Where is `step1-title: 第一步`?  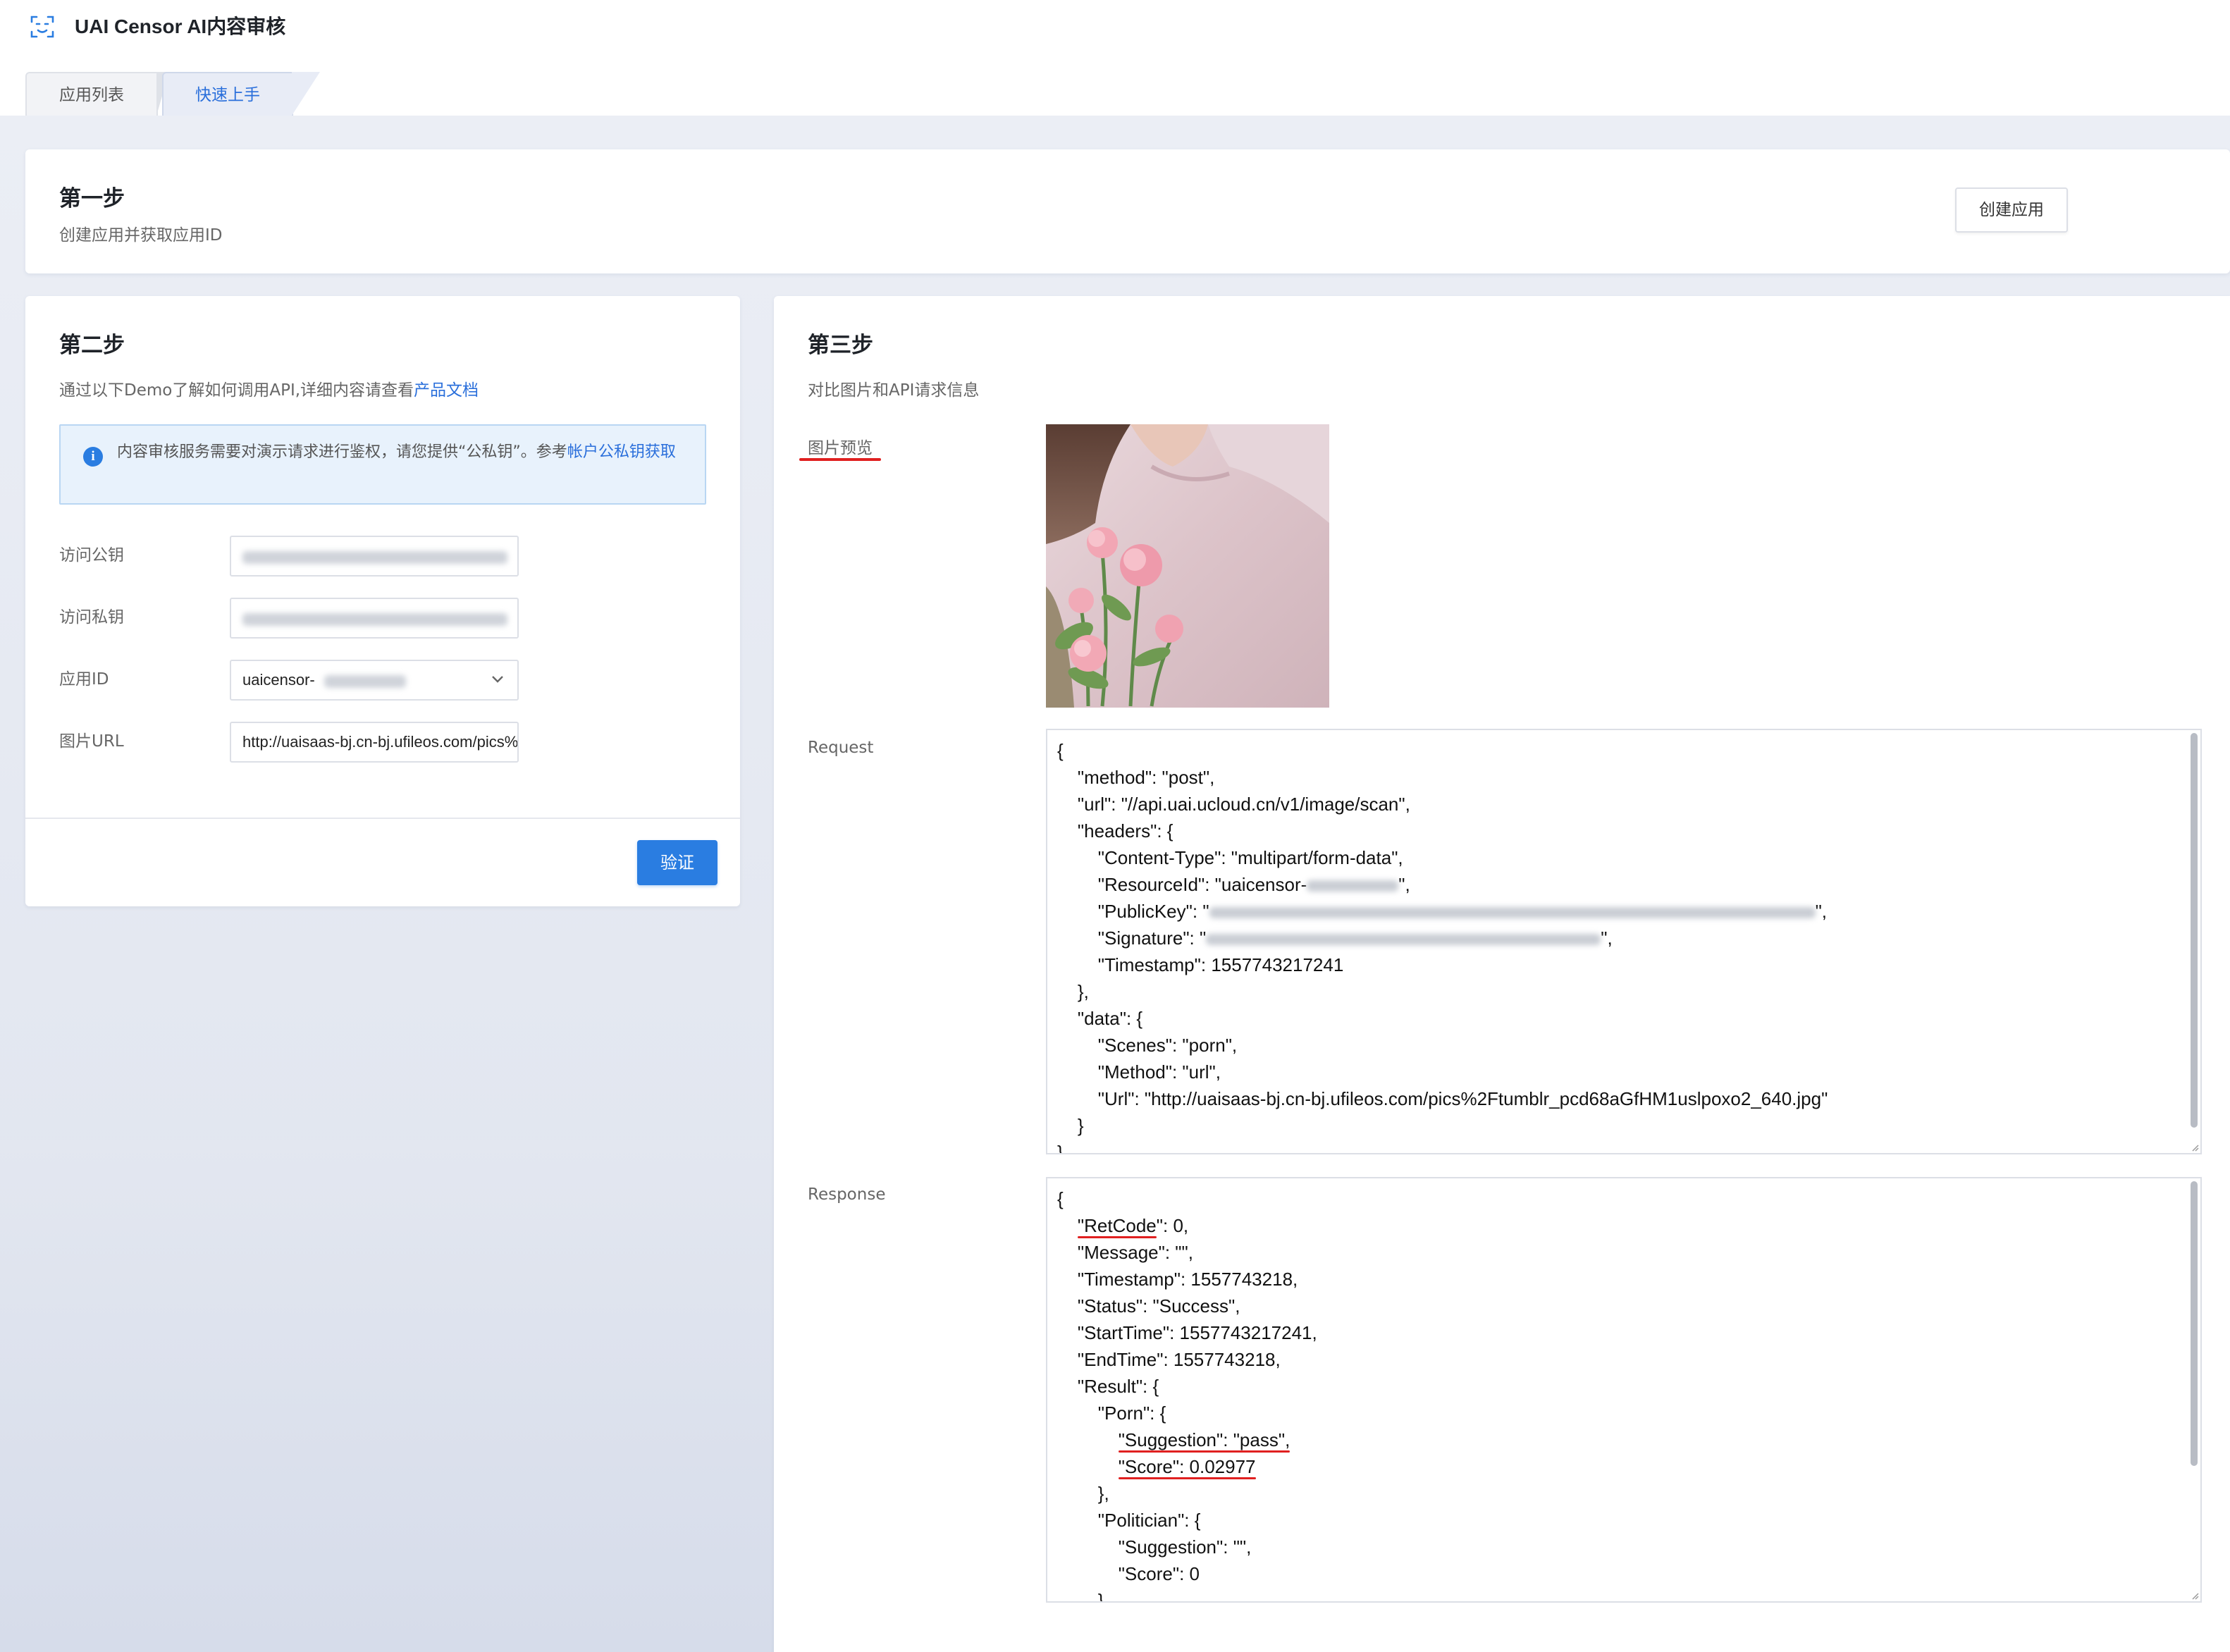
step1-title: 第一步 is located at coordinates (92, 198).